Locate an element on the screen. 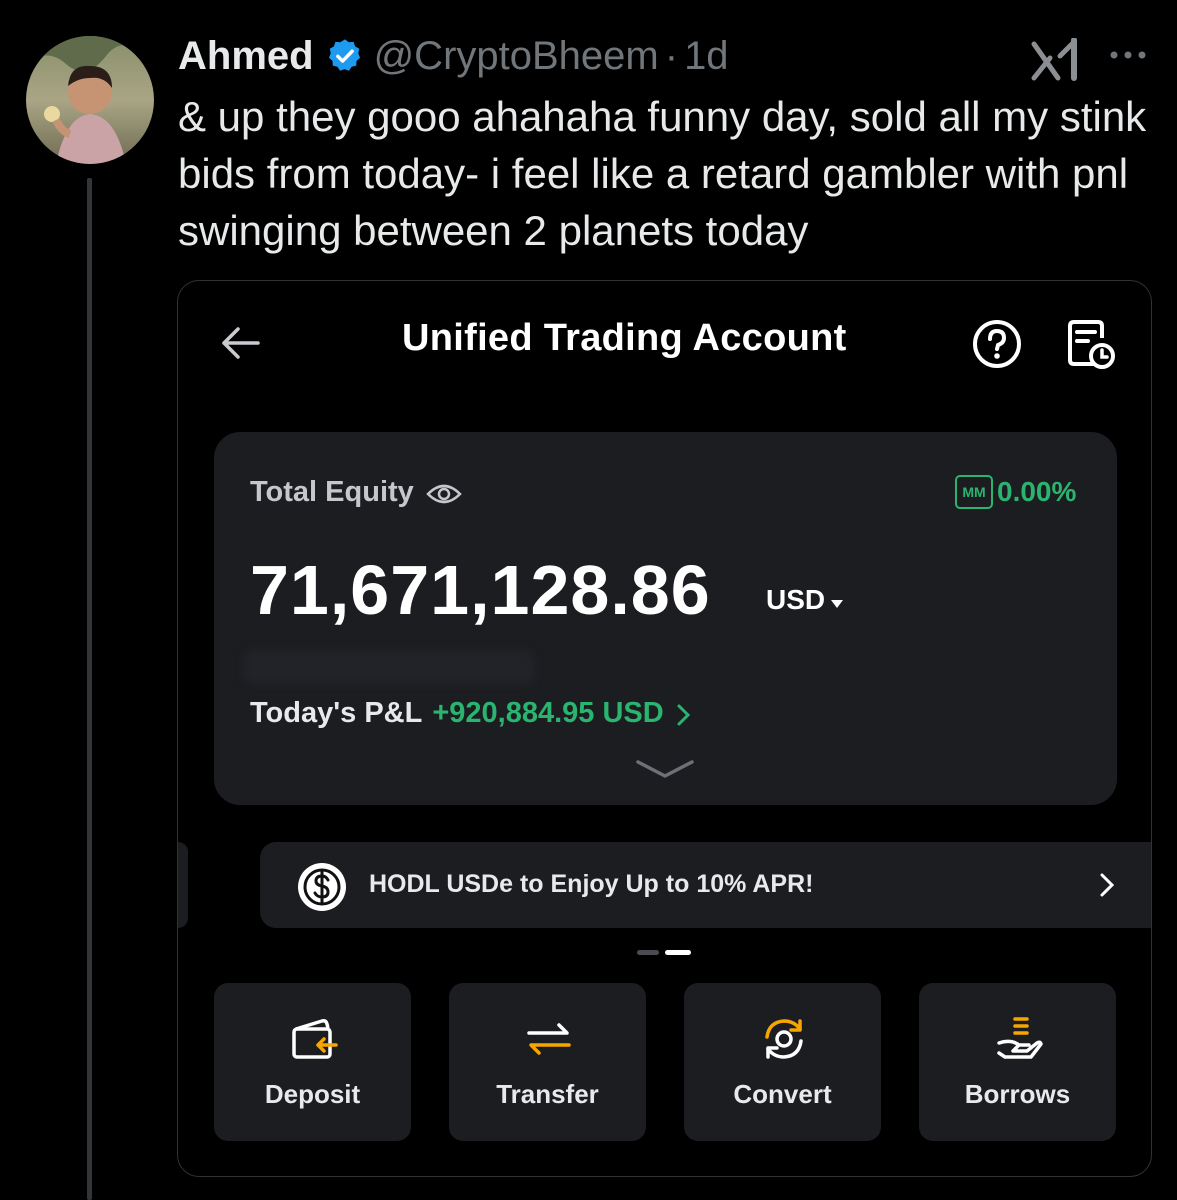  timestamp: 1d is located at coordinates (706, 56).